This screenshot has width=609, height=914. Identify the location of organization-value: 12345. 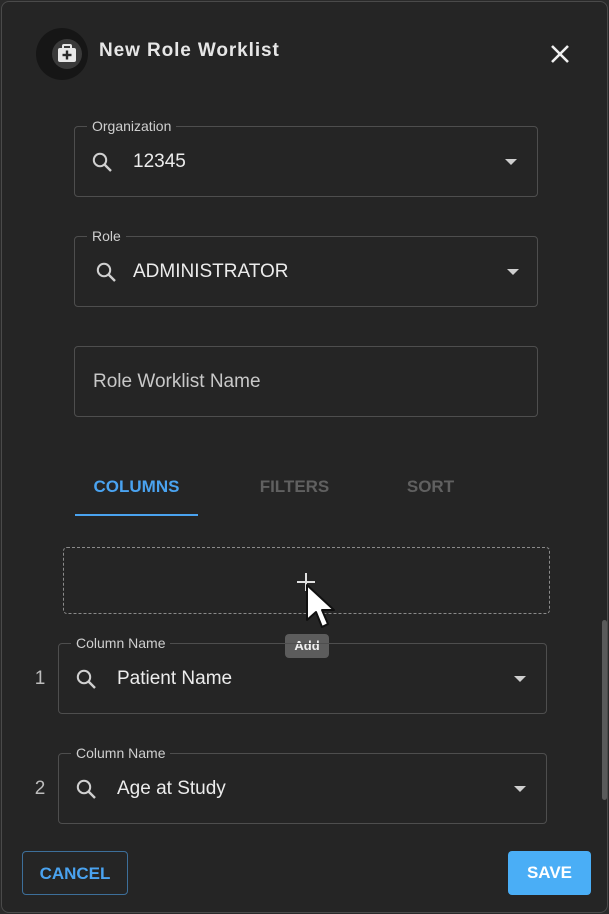
(159, 161).